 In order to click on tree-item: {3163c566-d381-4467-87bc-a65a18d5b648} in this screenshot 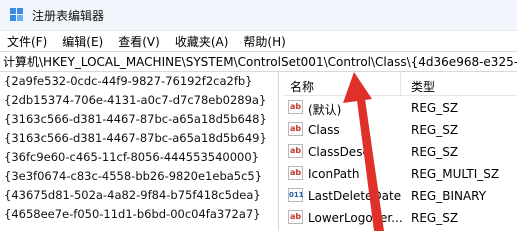, I will do `click(139, 119)`.